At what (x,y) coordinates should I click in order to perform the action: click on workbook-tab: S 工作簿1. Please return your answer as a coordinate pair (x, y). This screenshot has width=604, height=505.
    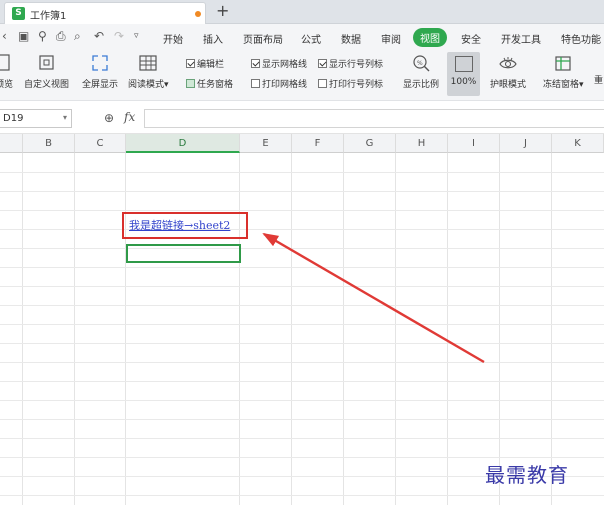
    Looking at the image, I should click on (105, 13).